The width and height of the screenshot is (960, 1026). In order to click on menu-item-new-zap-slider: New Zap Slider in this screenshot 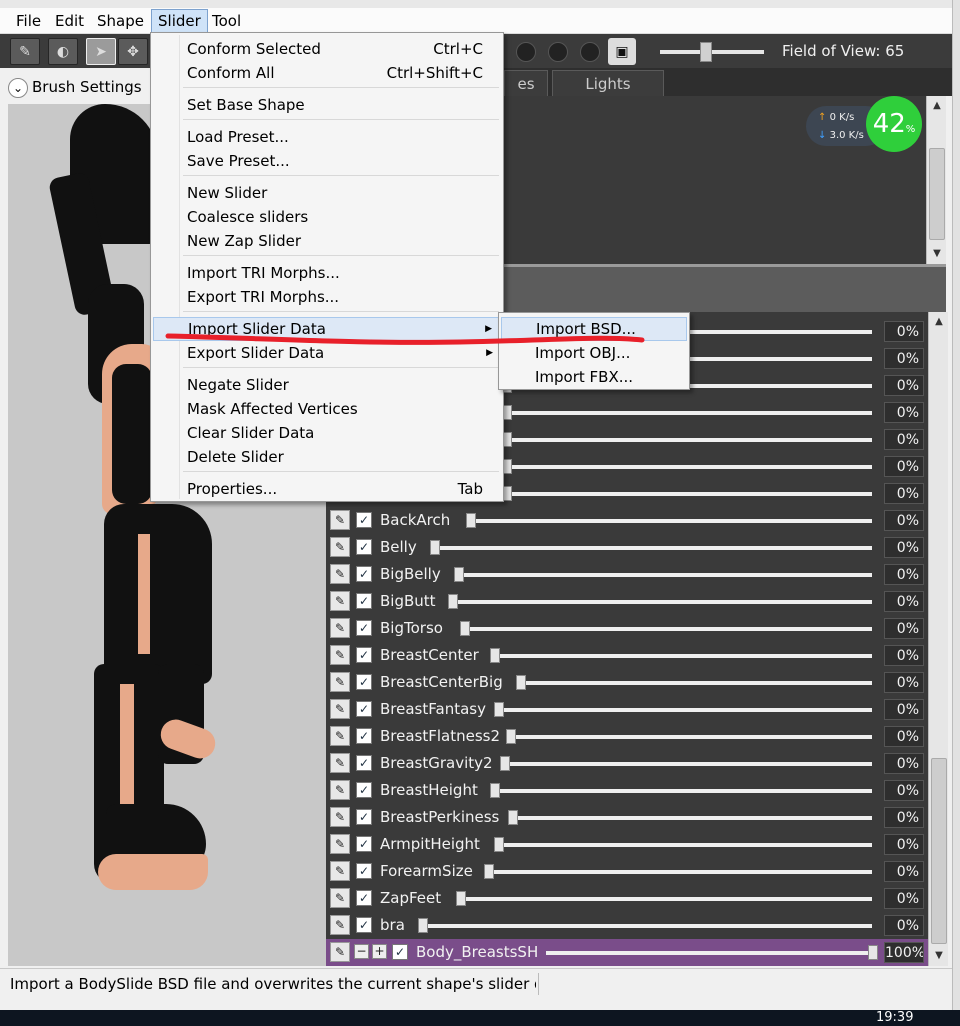, I will do `click(327, 241)`.